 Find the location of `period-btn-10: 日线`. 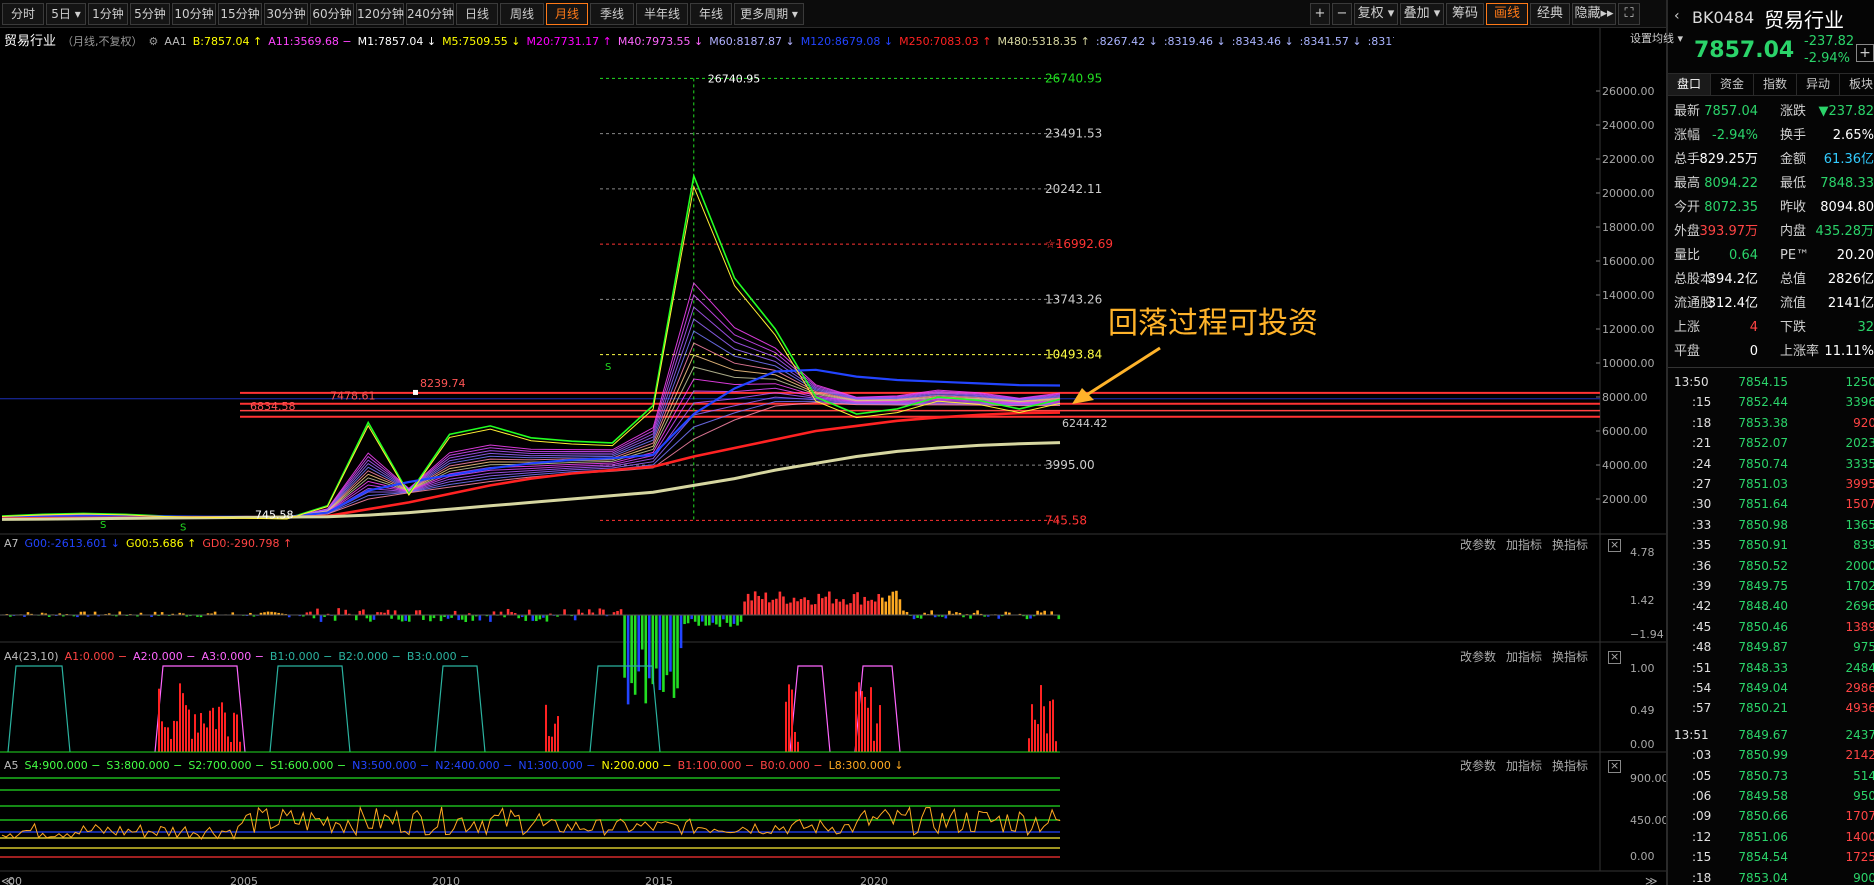

period-btn-10: 日线 is located at coordinates (477, 14).